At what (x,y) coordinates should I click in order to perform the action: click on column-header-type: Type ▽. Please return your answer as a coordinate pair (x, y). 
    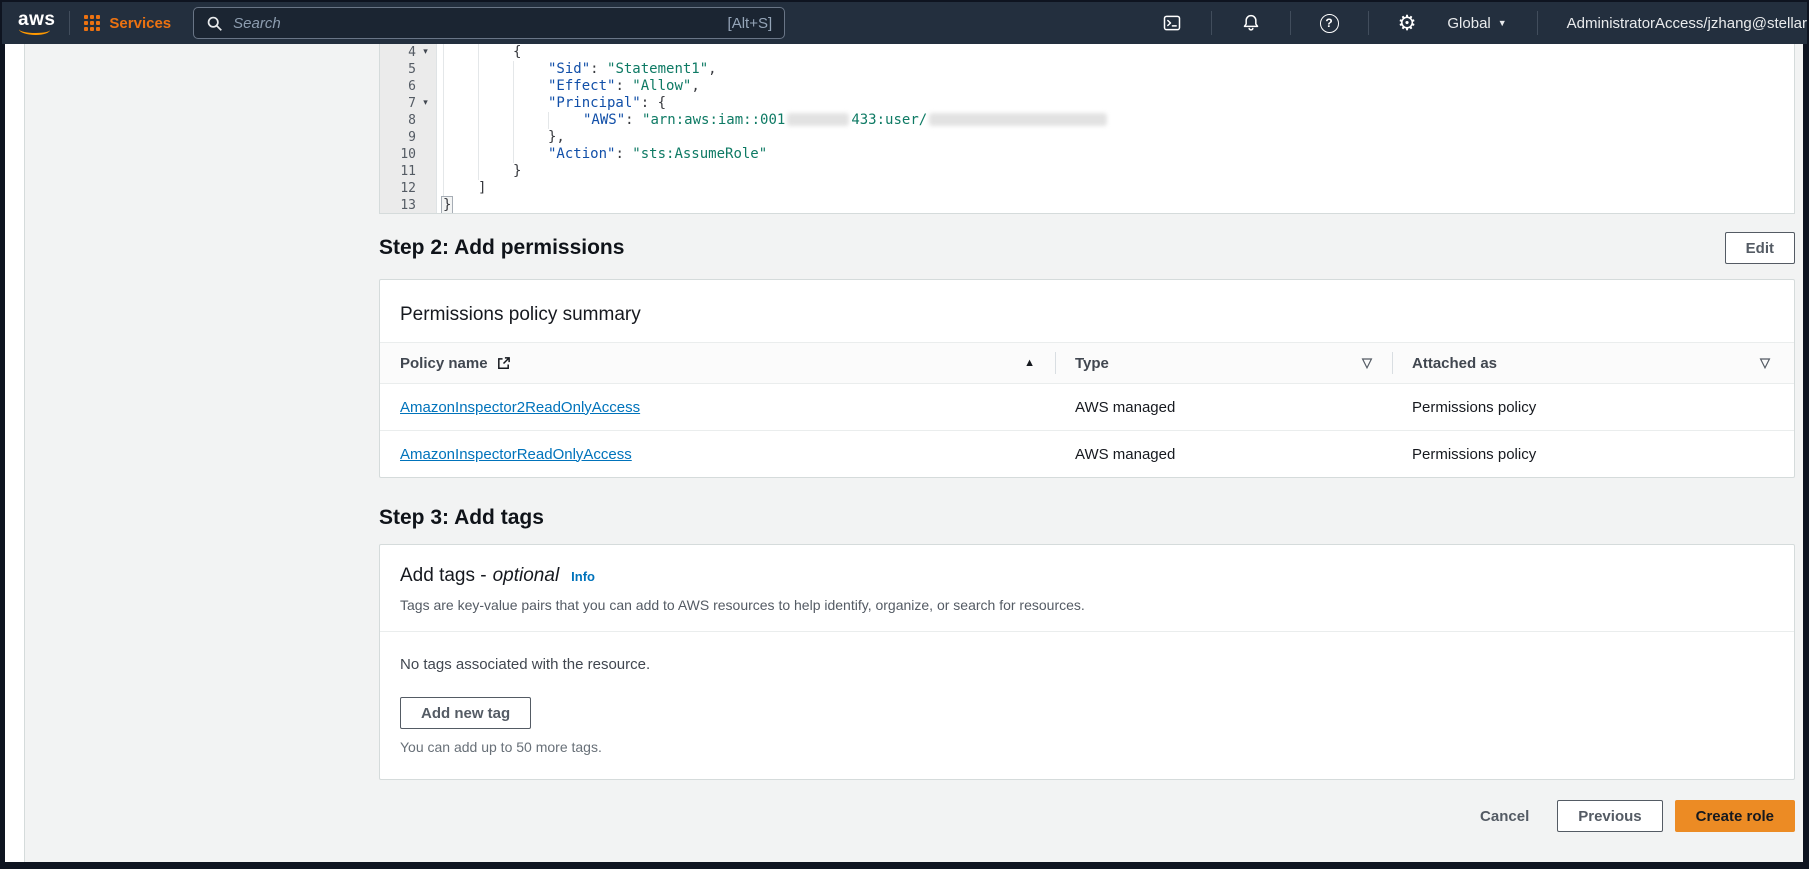
    Looking at the image, I should click on (1223, 363).